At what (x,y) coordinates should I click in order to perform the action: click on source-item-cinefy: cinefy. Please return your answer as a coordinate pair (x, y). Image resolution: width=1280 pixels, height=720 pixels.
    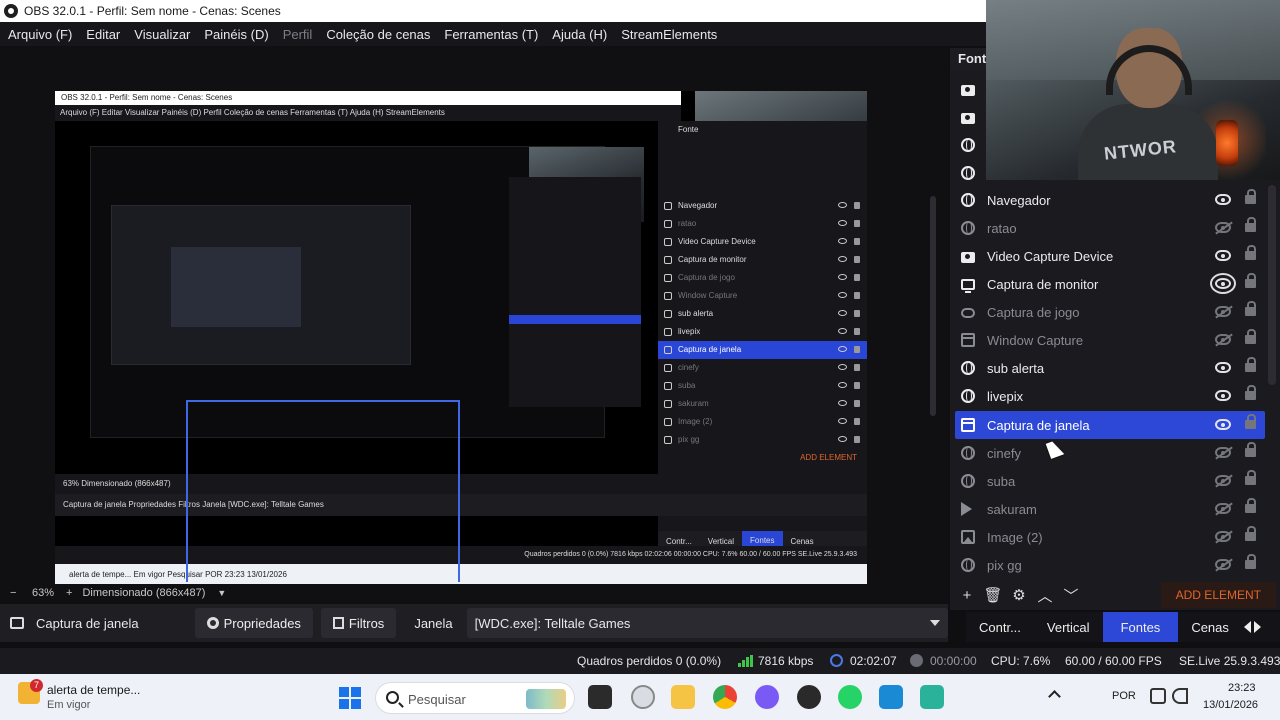
    Looking at the image, I should click on (1110, 453).